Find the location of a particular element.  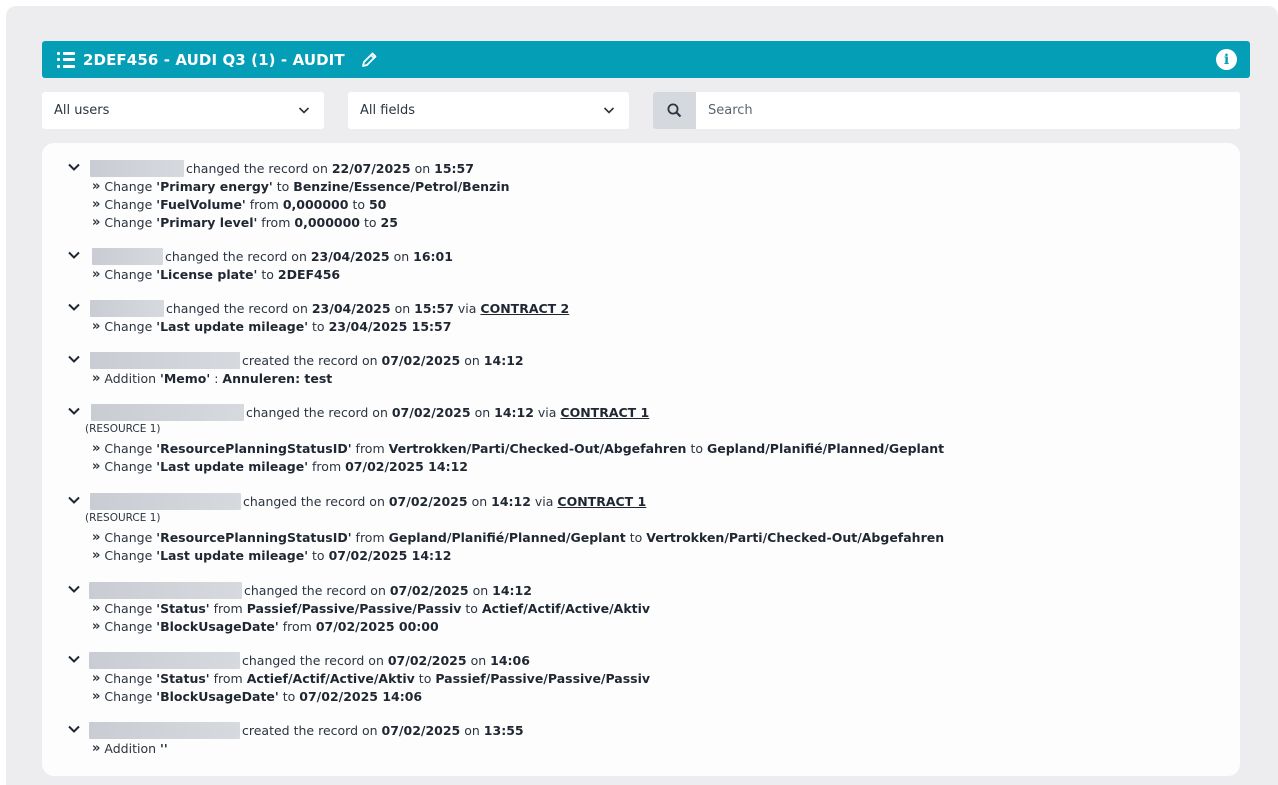

change-field: 'FuelVolume' is located at coordinates (201, 204).